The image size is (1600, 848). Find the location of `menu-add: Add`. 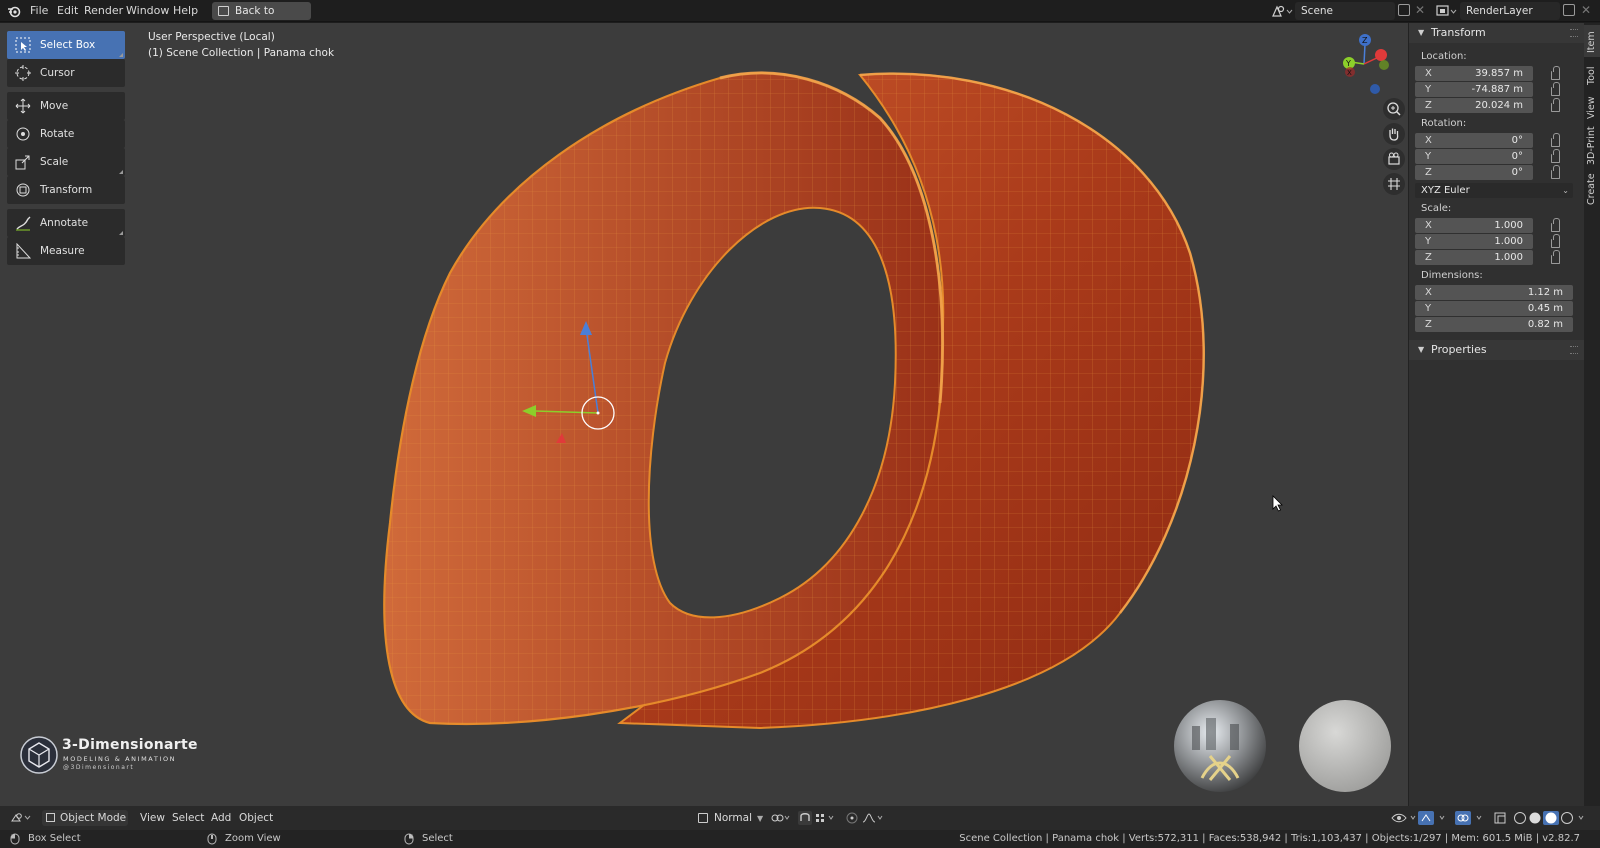

menu-add: Add is located at coordinates (221, 818).